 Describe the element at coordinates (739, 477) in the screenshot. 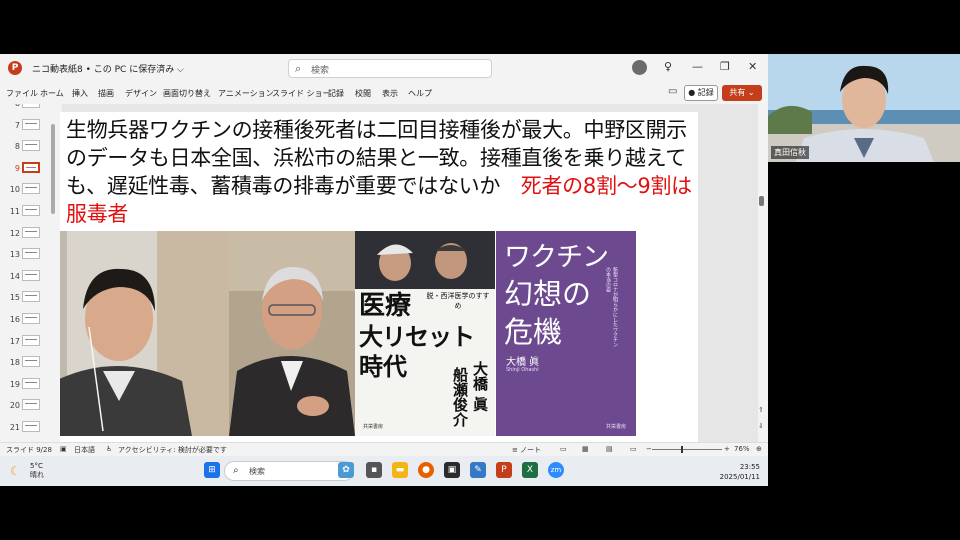

I see `clock-date: 2025/01/11` at that location.